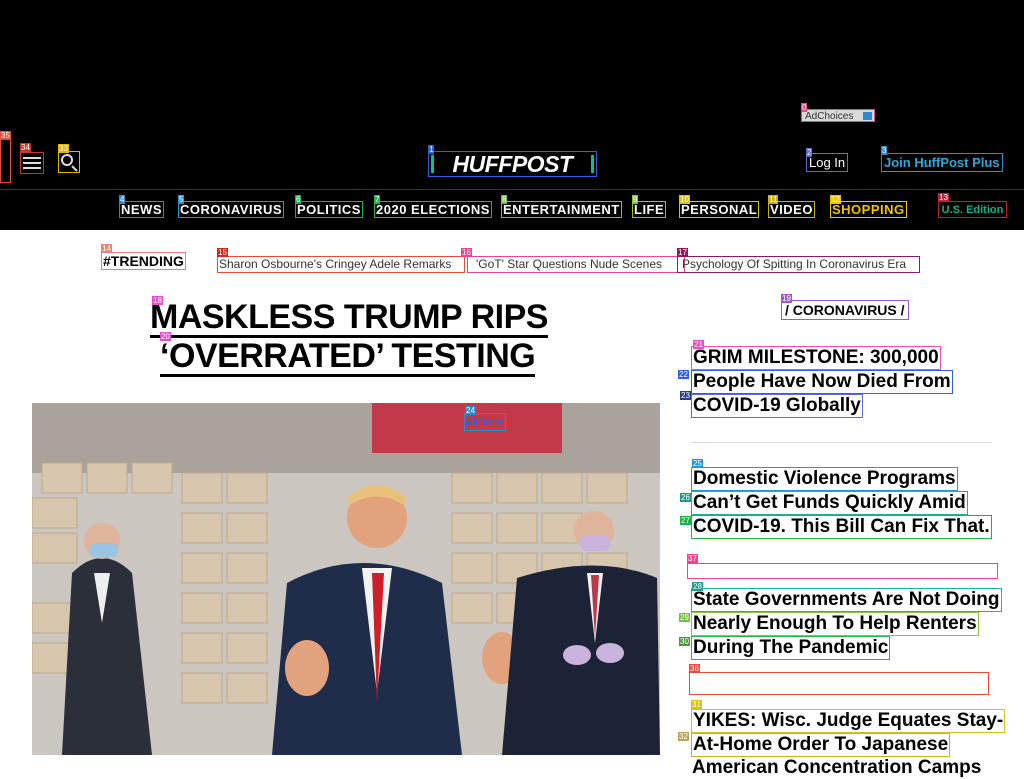 Image resolution: width=1024 pixels, height=779 pixels. Describe the element at coordinates (943, 197) in the screenshot. I see `marker-label: 13` at that location.